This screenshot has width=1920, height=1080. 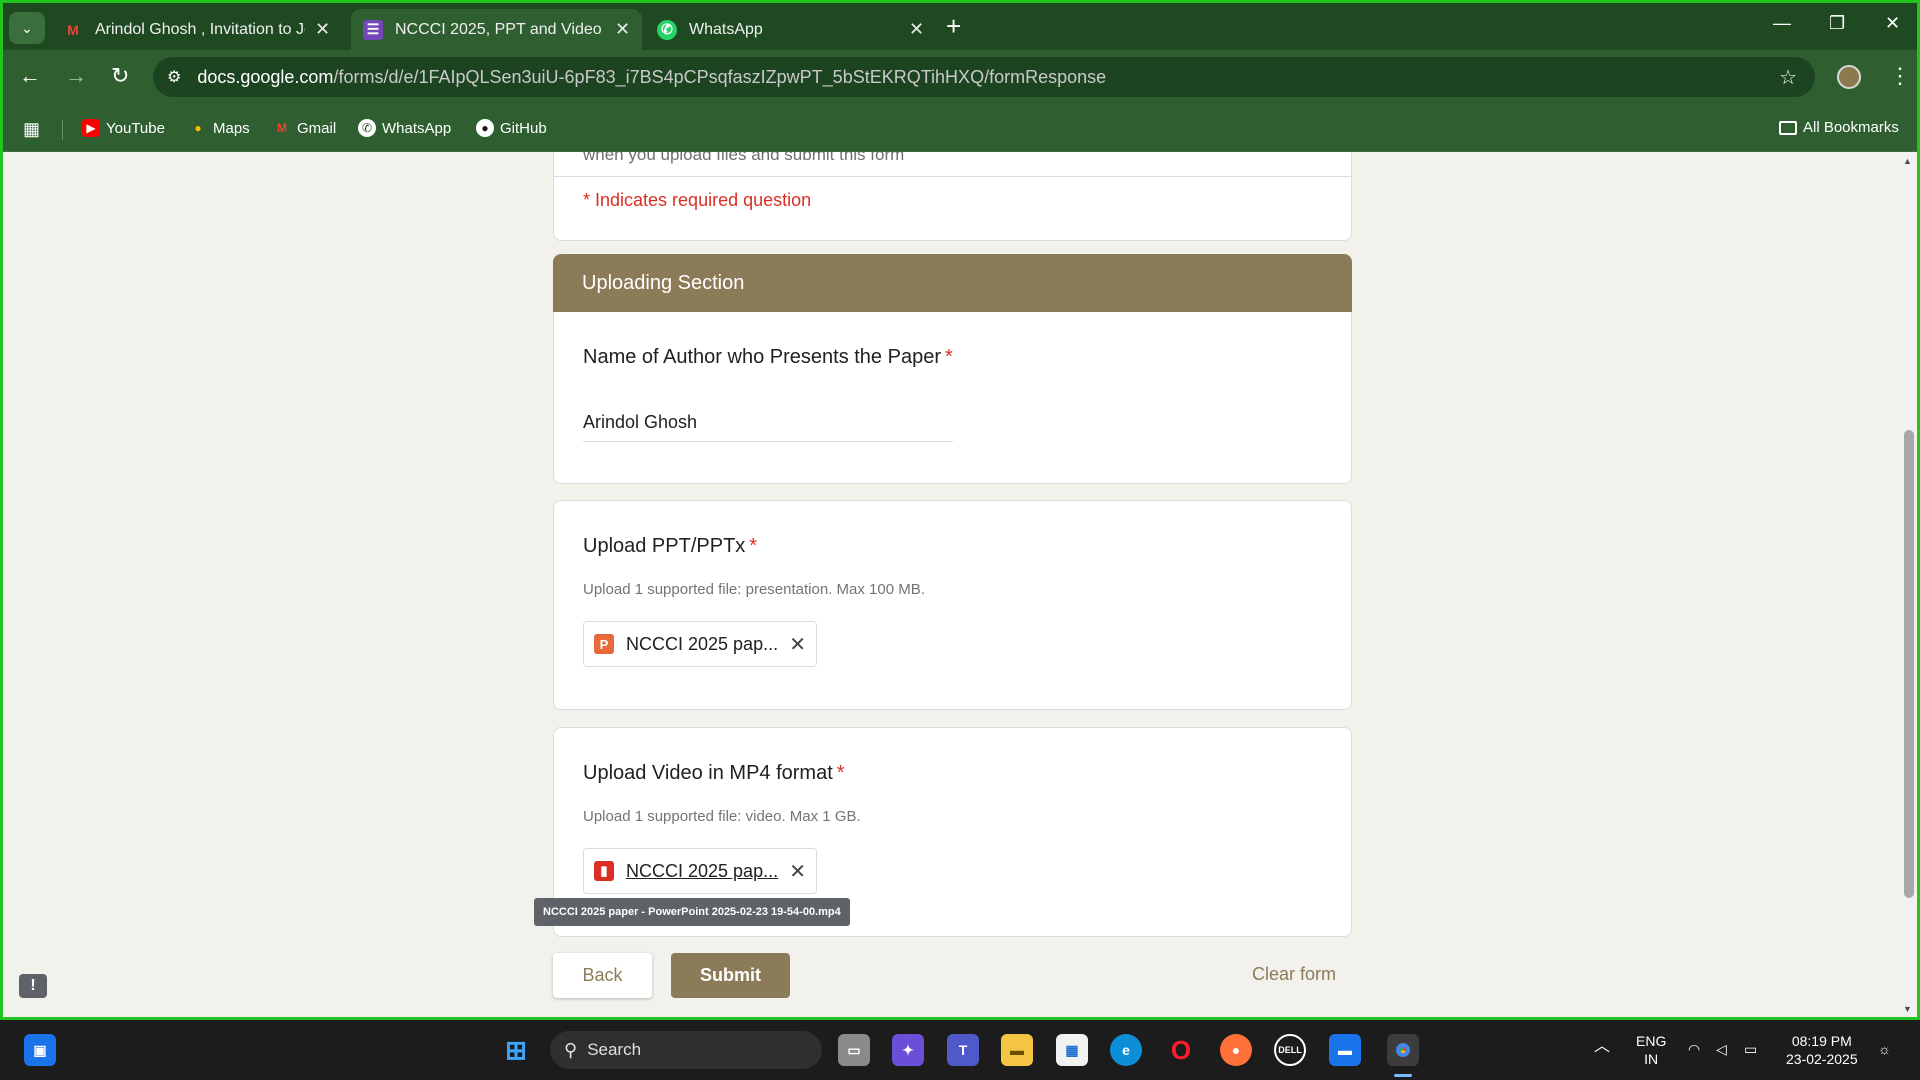 I want to click on search-label: Search, so click(x=614, y=1049).